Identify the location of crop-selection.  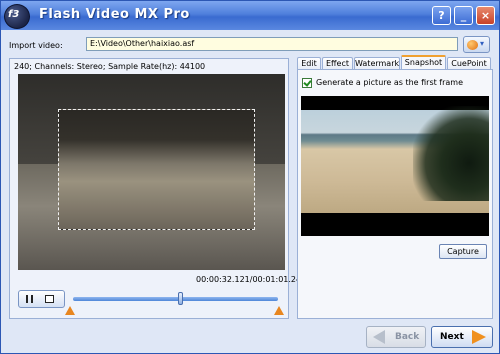
(156, 169).